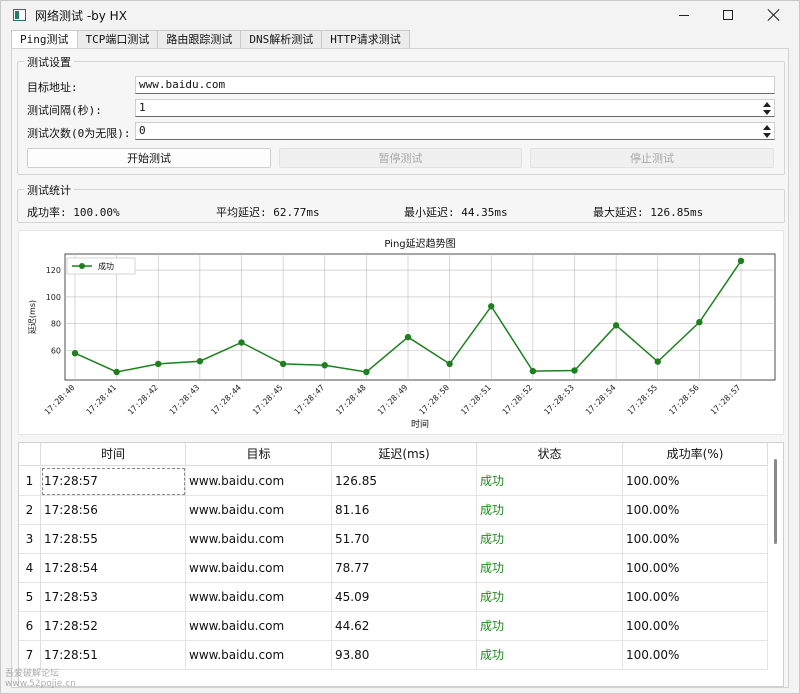 This screenshot has height=694, width=800. What do you see at coordinates (400, 15) in the screenshot?
I see `title-bar: 网络测试 -by HX` at bounding box center [400, 15].